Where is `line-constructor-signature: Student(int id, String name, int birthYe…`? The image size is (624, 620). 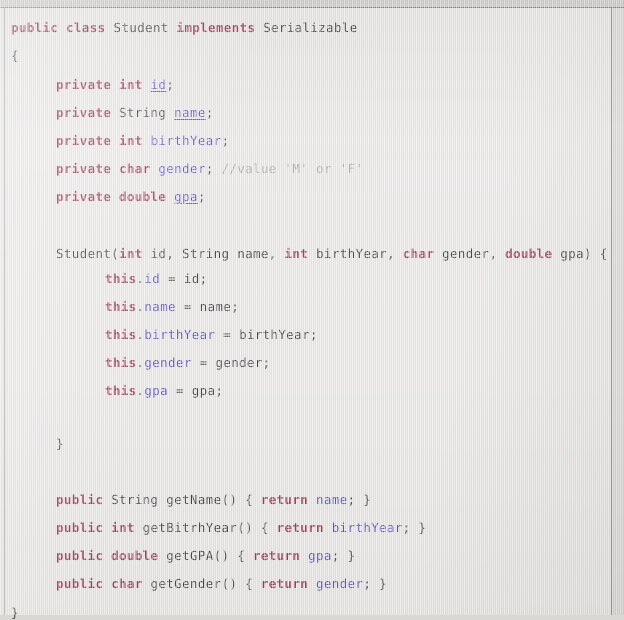 line-constructor-signature: Student(int id, String name, int birthYe… is located at coordinates (332, 254).